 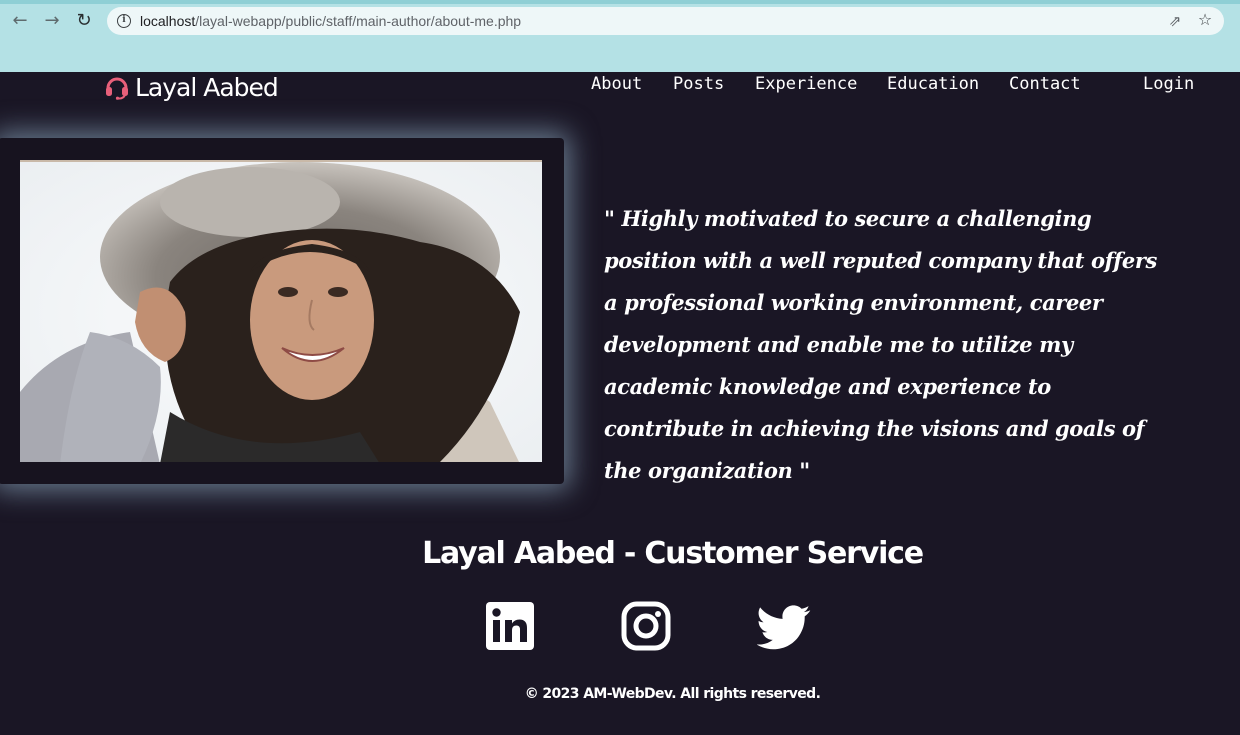 What do you see at coordinates (84, 21) in the screenshot?
I see `reload-icon: ↻` at bounding box center [84, 21].